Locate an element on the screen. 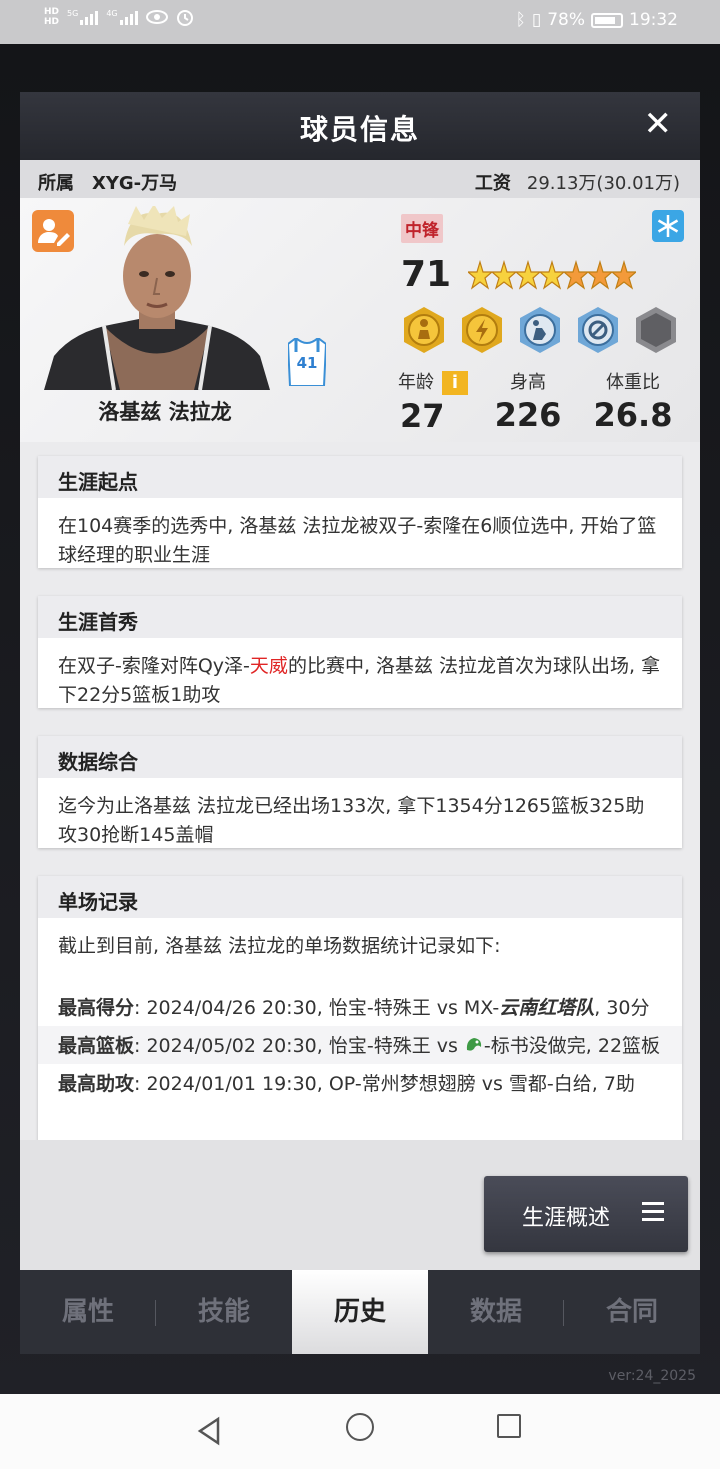 This screenshot has height=1469, width=720. career-overview-button: 生涯概述 is located at coordinates (586, 1214).